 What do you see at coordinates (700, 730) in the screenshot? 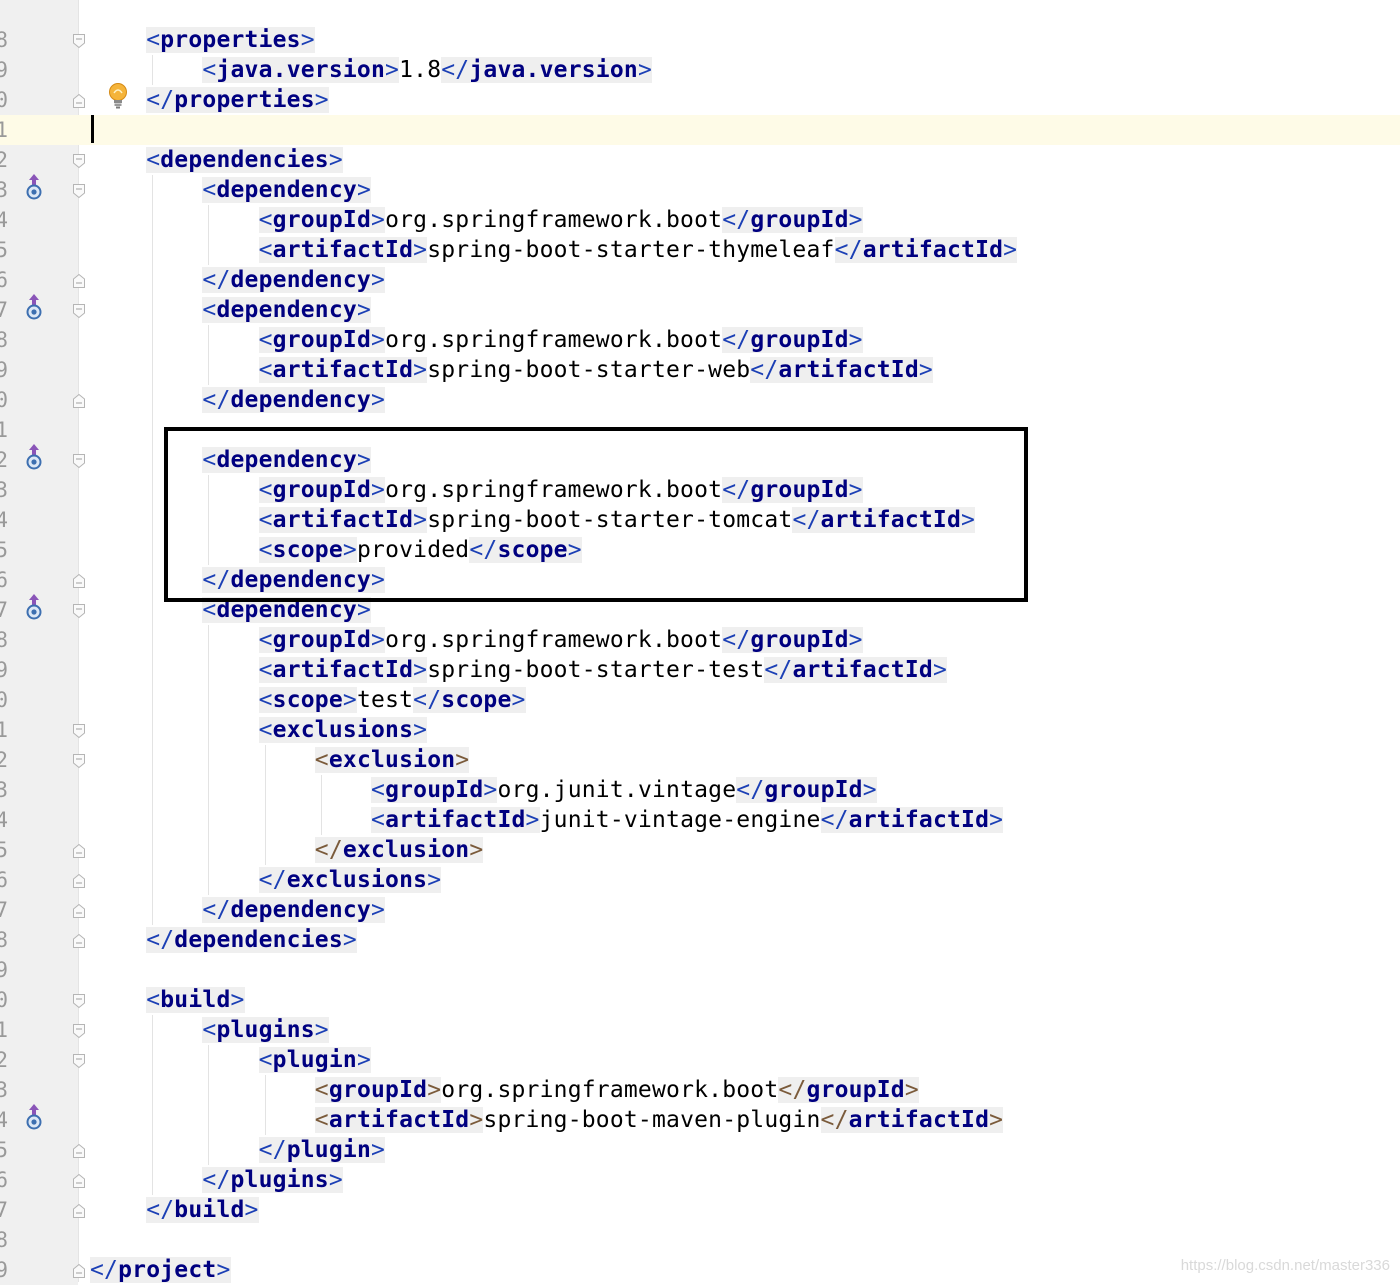
I see `code-line: 1 <exclusions>` at bounding box center [700, 730].